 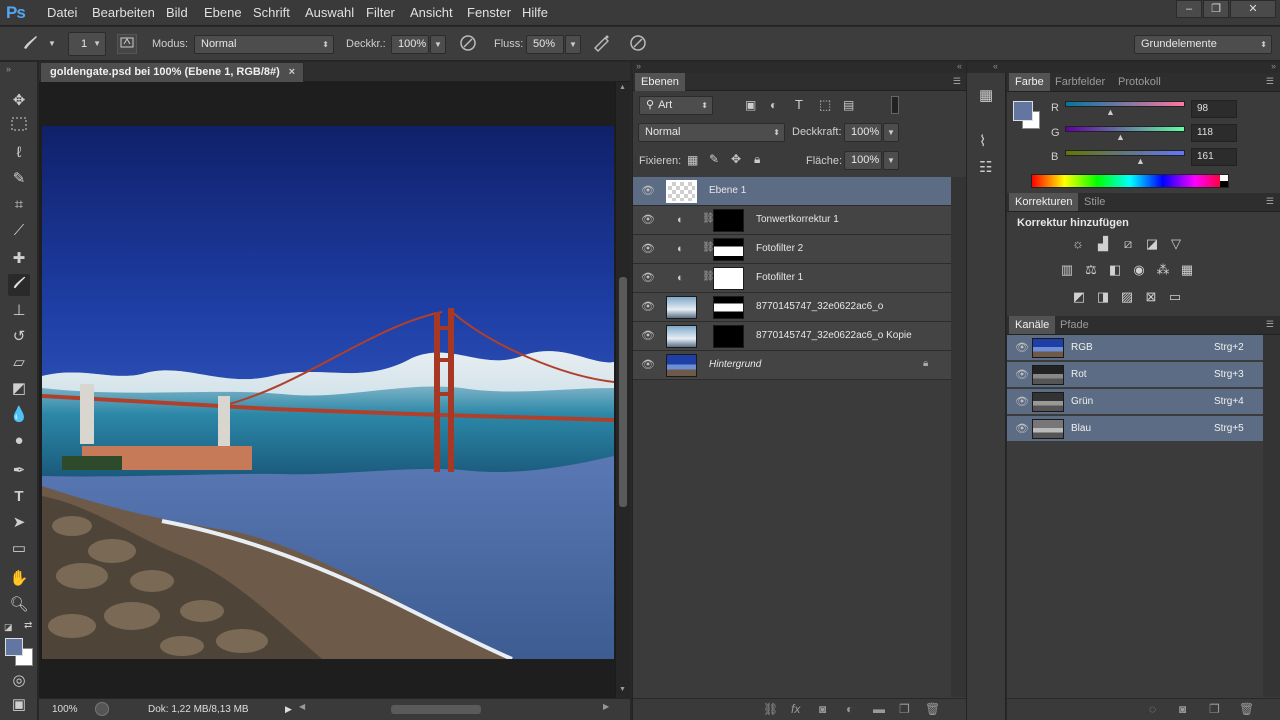 I want to click on menu-bearbeiten: Bearbeiten, so click(x=123, y=12).